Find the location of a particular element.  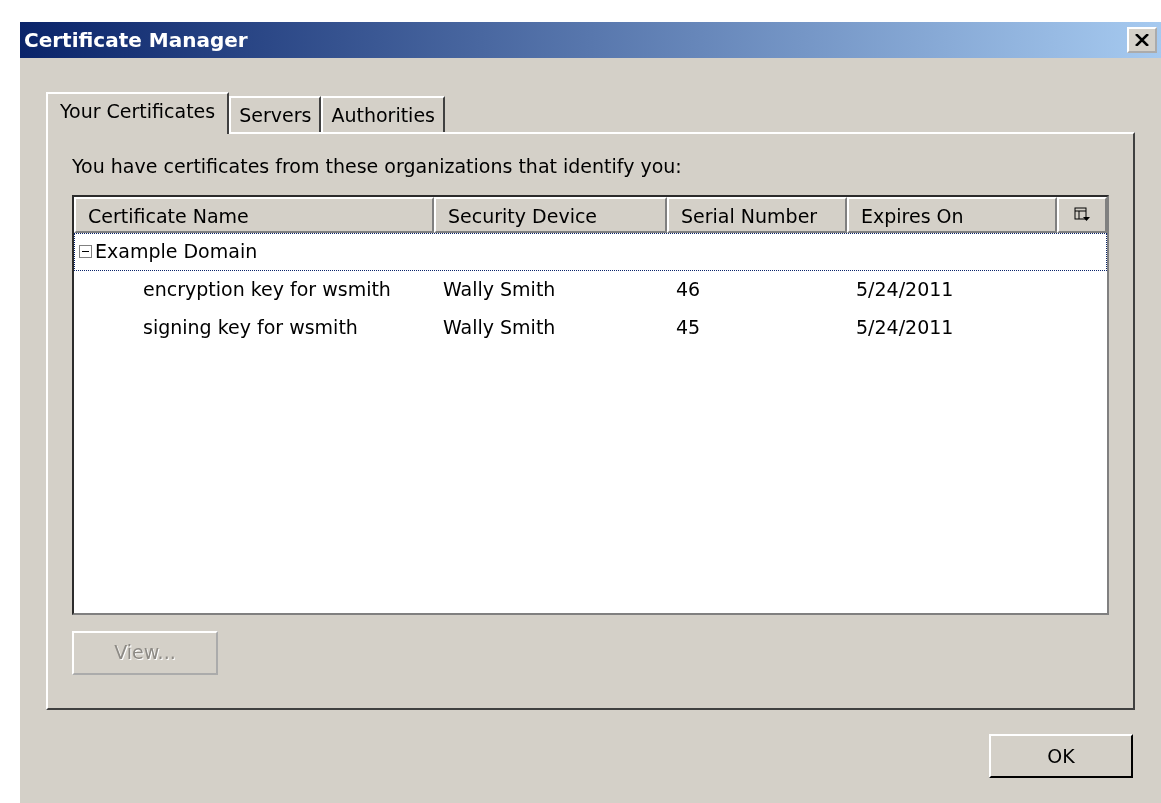

tree-row: encryption key for wsmith Wally Smith 46 5/24/2011 is located at coordinates (590, 289).